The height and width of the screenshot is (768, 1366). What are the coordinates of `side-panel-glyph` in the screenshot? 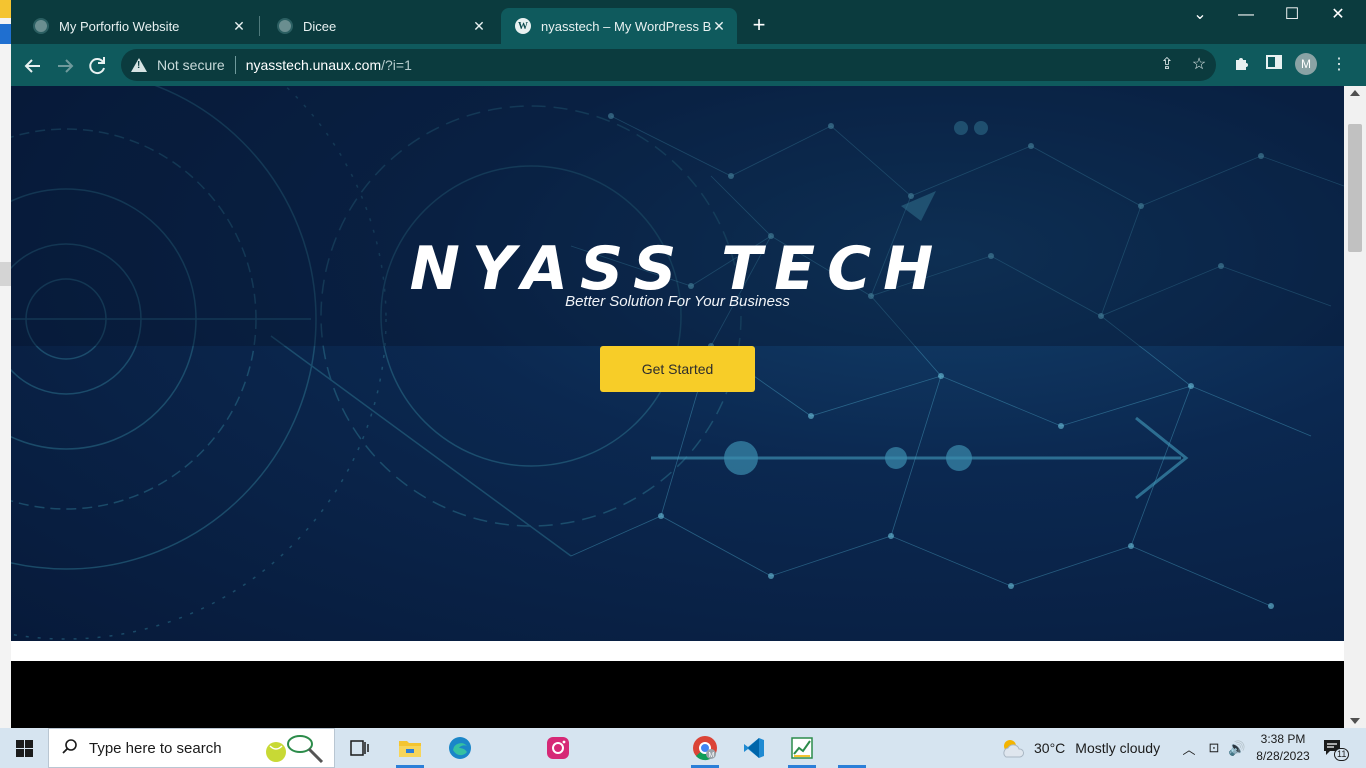 It's located at (1274, 62).